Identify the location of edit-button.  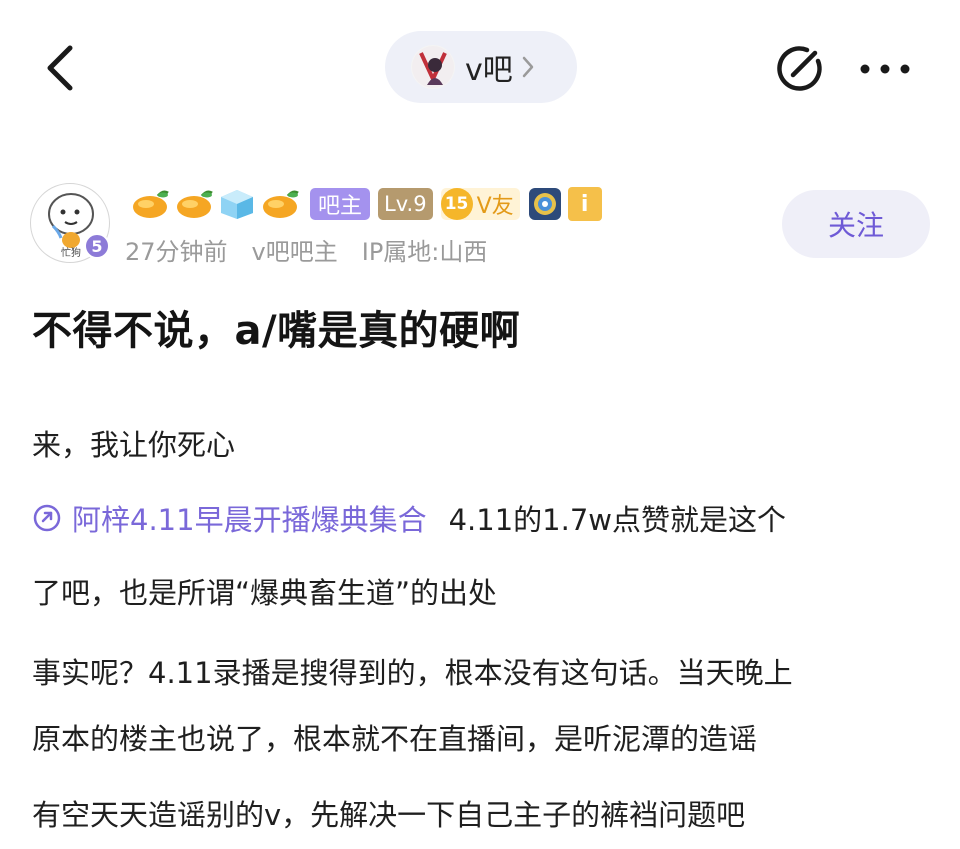
(799, 69).